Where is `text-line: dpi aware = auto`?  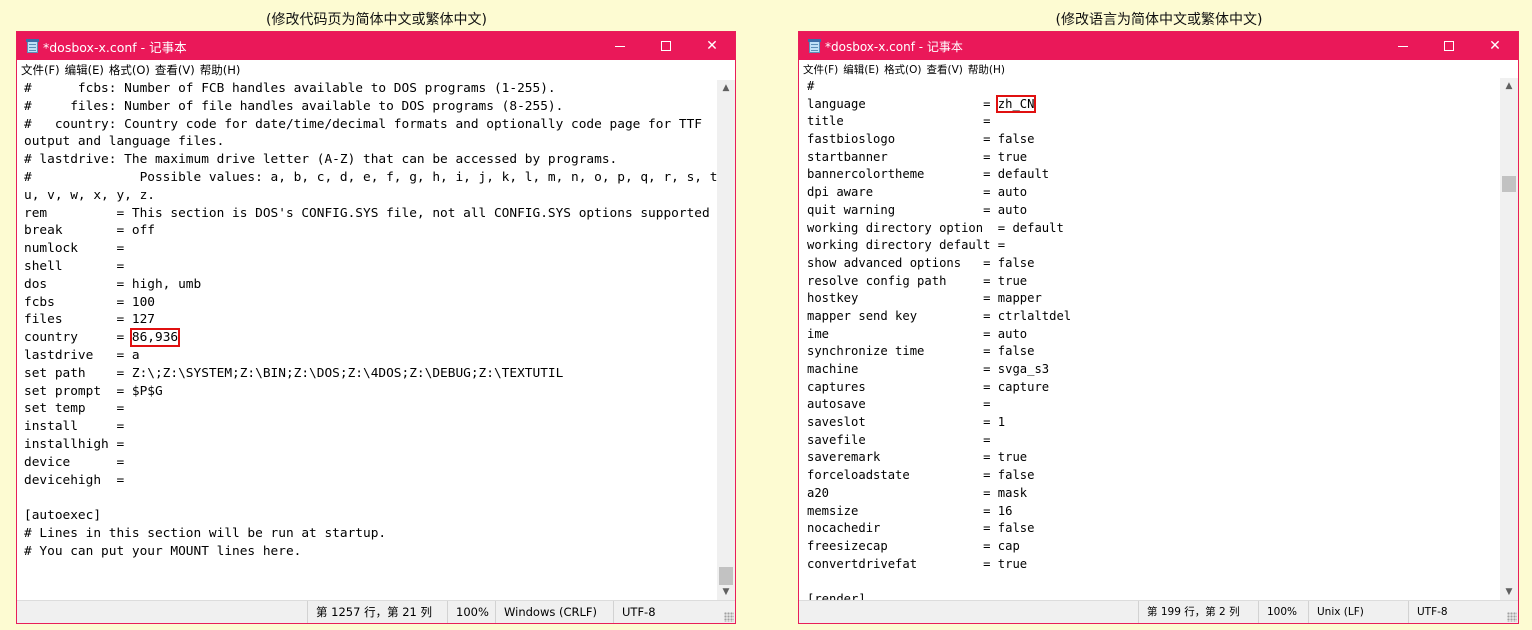 text-line: dpi aware = auto is located at coordinates (917, 192).